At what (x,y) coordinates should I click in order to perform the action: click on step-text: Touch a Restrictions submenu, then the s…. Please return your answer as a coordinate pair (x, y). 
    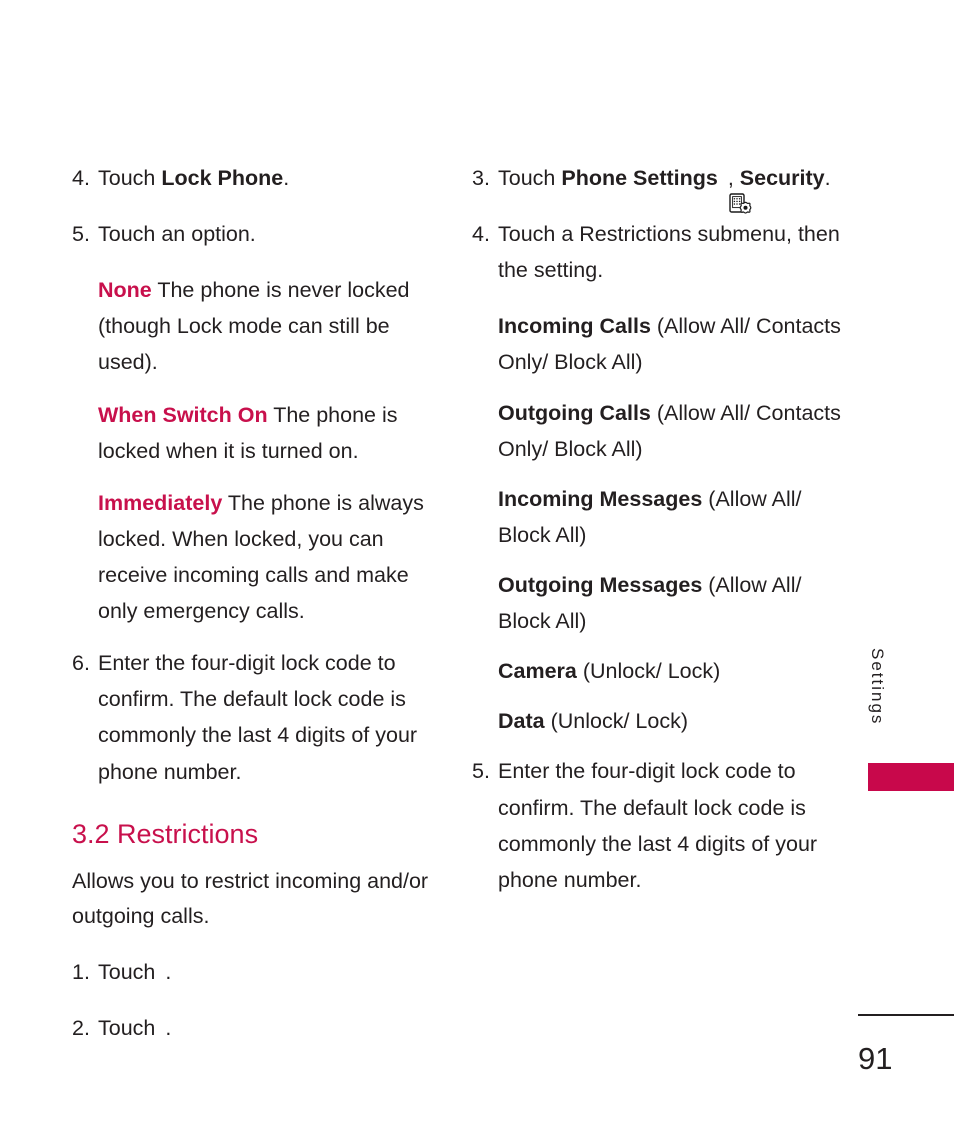
    Looking at the image, I should click on (669, 252).